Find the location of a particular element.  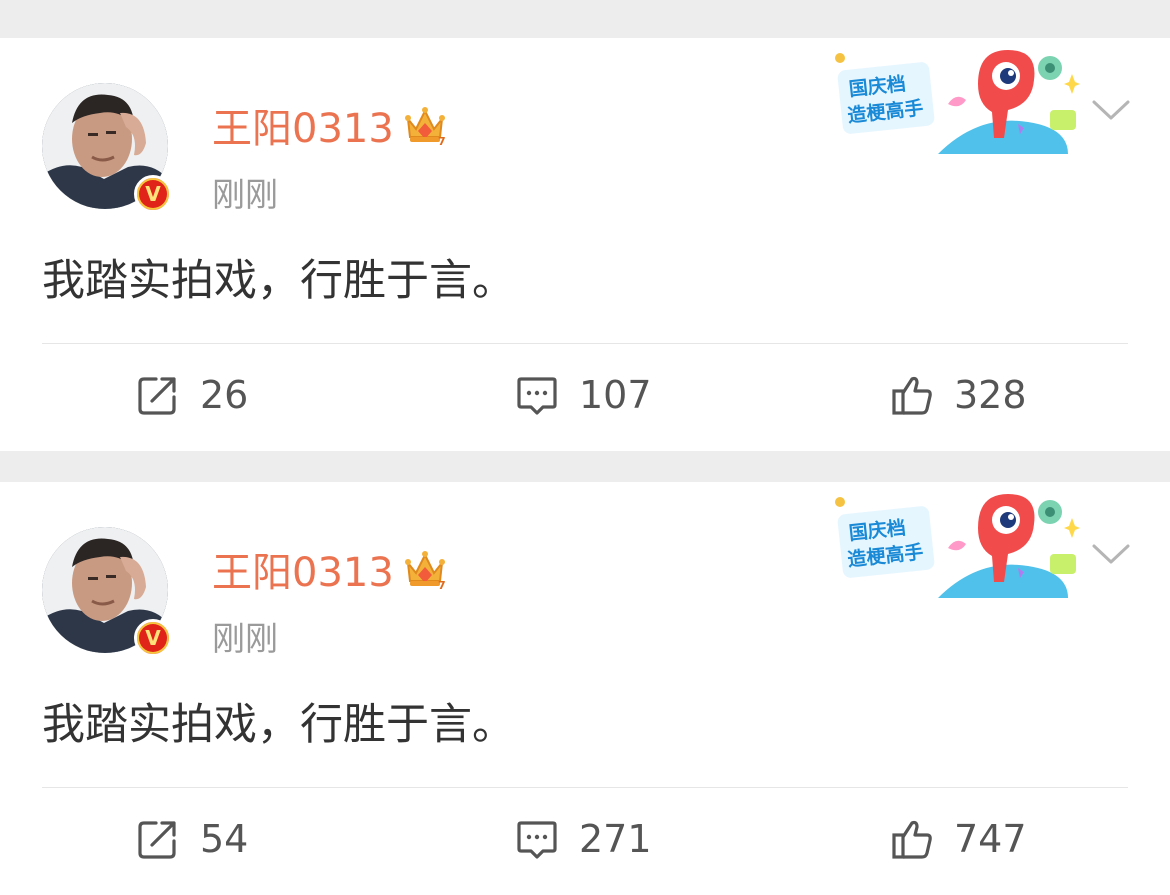

like-count: 328 is located at coordinates (990, 395).